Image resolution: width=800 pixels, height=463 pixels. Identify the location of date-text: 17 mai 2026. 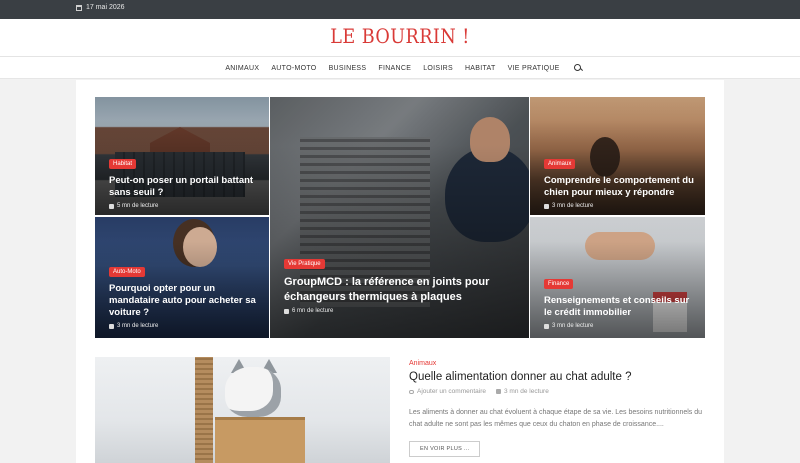
(105, 7).